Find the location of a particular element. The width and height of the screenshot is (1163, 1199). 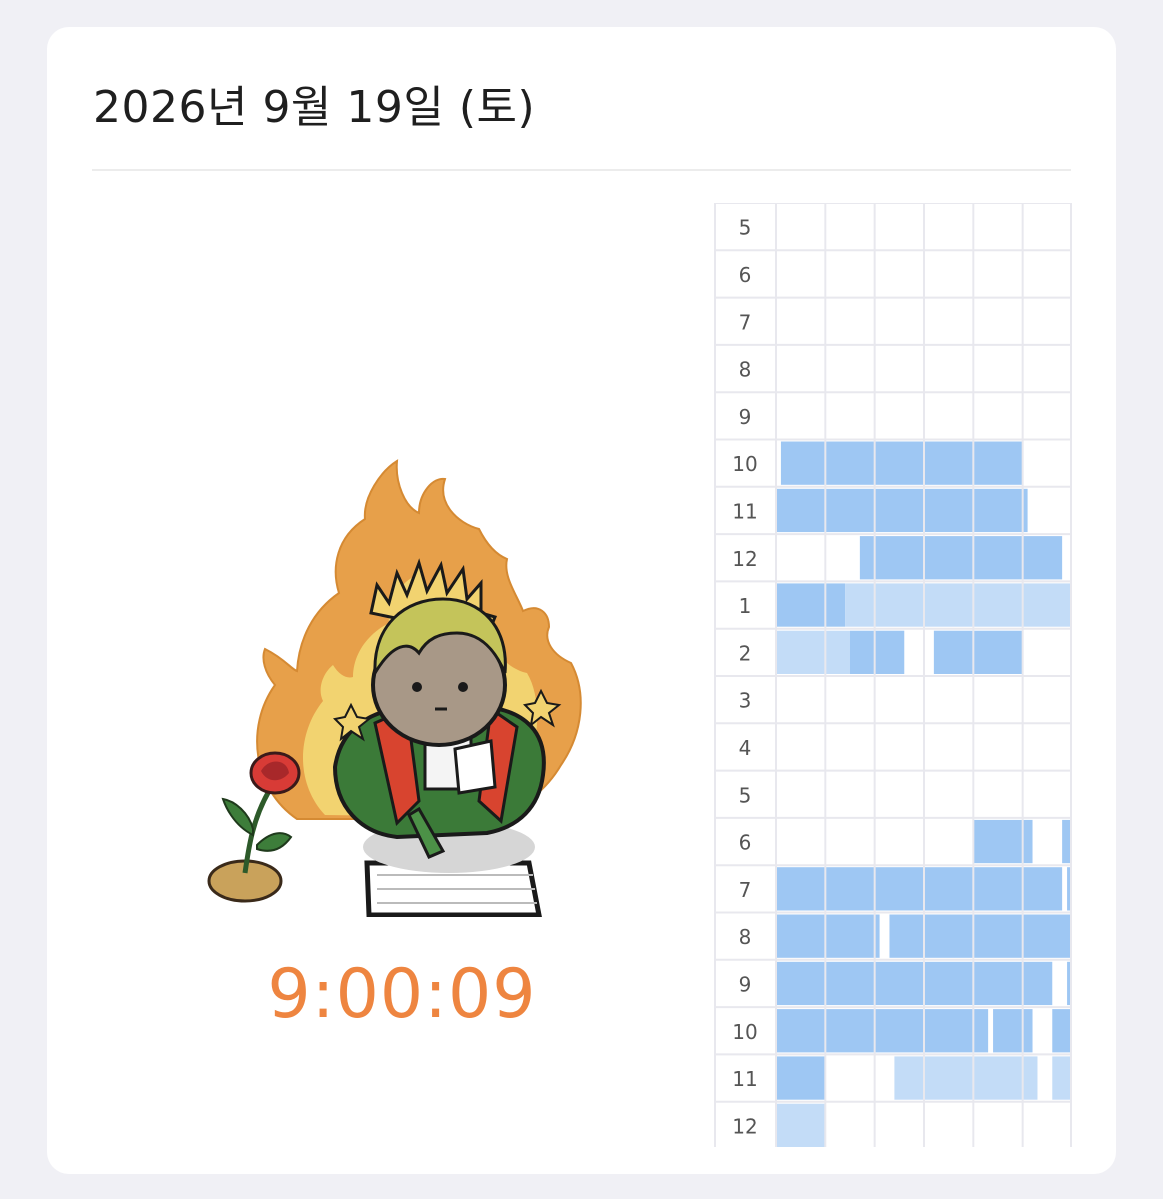

hour-label: 1 is located at coordinates (745, 606).